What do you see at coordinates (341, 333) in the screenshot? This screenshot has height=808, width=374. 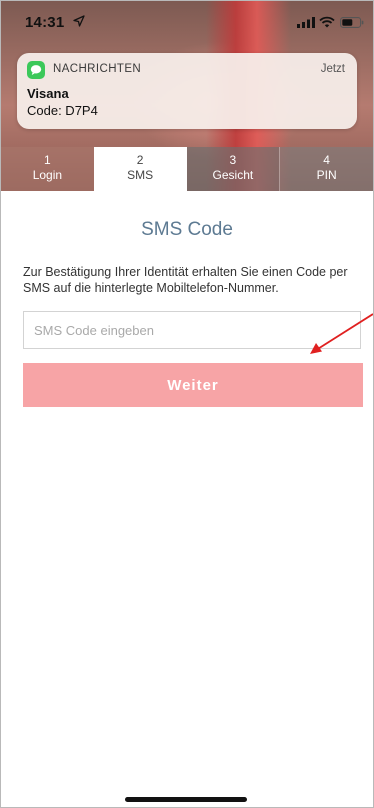 I see `annotation-arrow-icon` at bounding box center [341, 333].